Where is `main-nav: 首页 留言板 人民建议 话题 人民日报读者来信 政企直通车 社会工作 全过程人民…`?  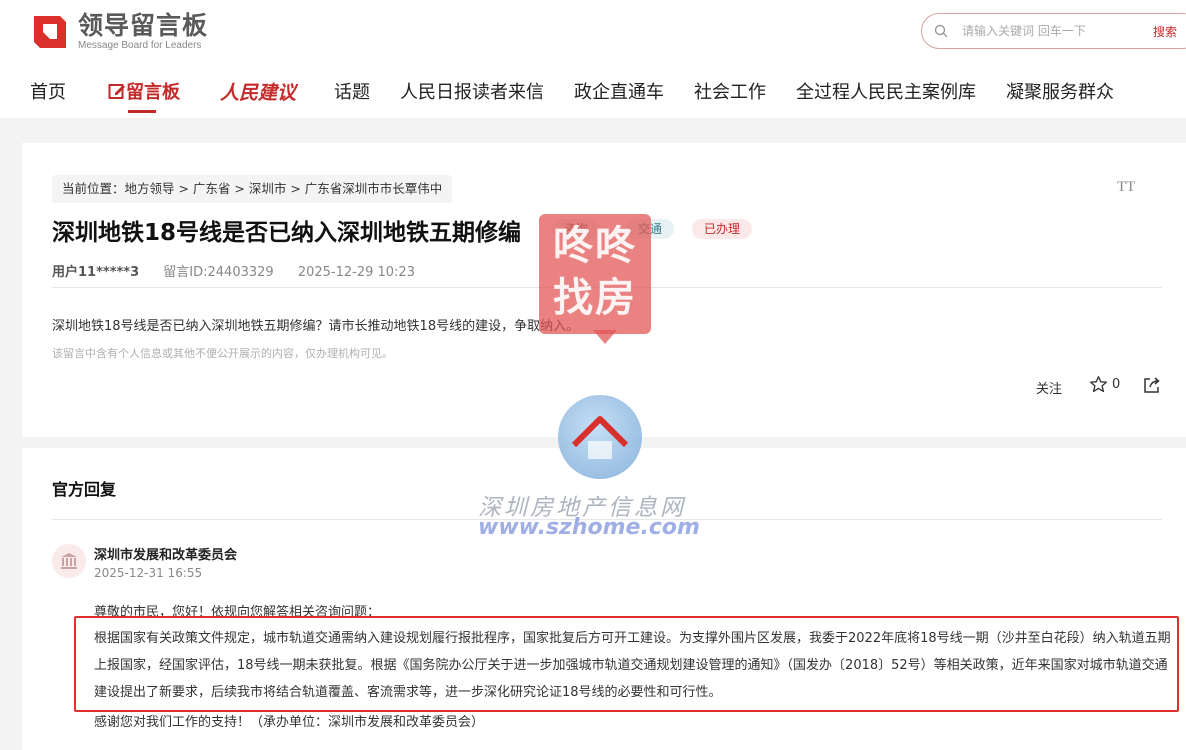
main-nav: 首页 留言板 人民建议 话题 人民日报读者来信 政企直通车 社会工作 全过程人民… is located at coordinates (593, 92).